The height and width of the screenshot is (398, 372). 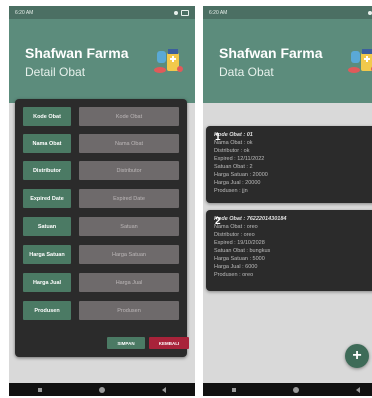 I want to click on harga-jual-label: Harga Jual, so click(x=47, y=282).